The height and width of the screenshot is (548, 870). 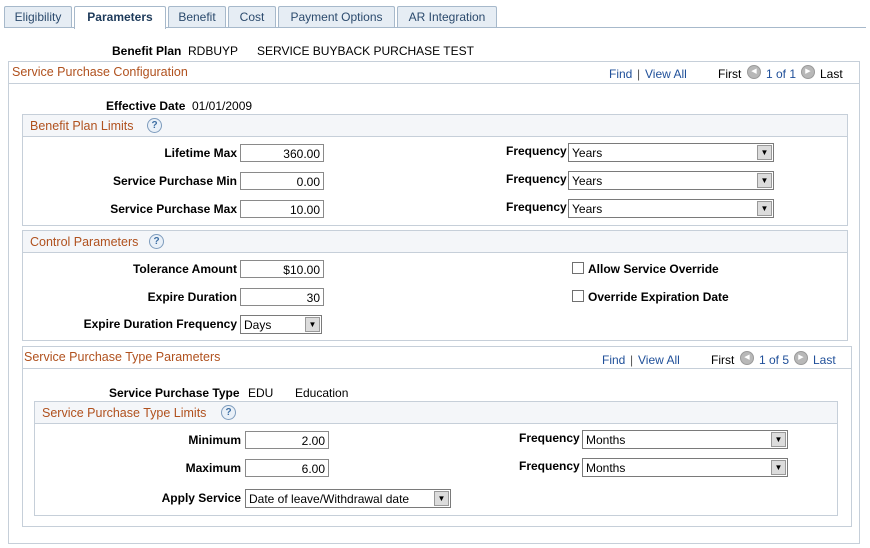 I want to click on config-last-label: Last, so click(x=831, y=74).